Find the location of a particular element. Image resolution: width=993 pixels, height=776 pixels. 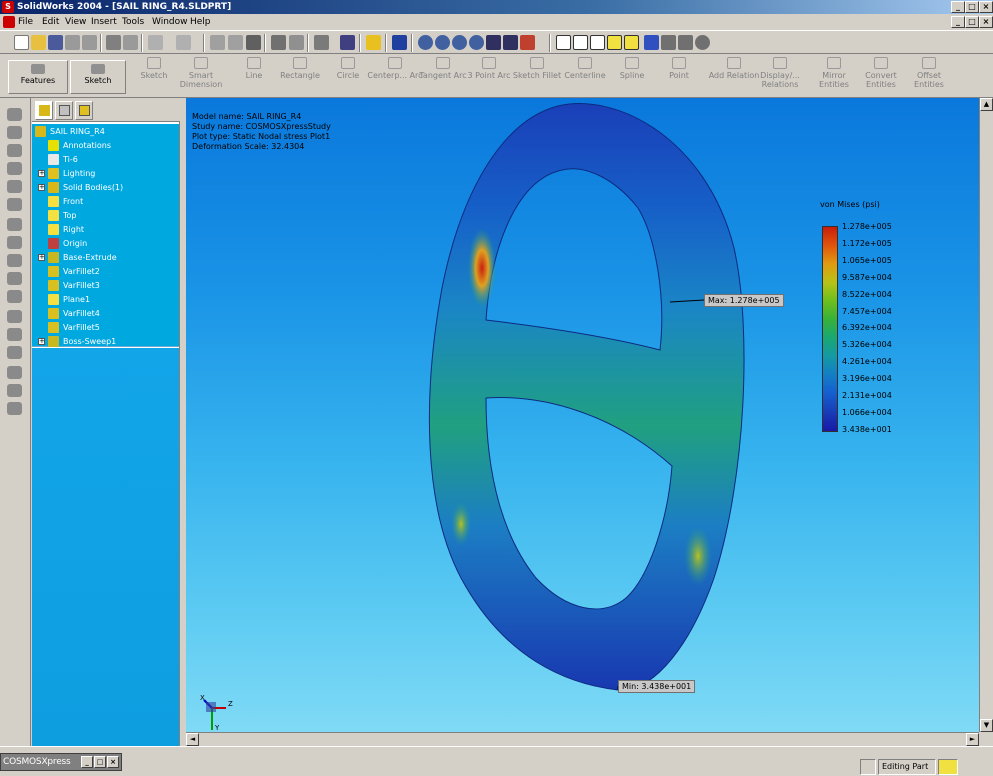

extrude-boss-icon is located at coordinates (14, 114).